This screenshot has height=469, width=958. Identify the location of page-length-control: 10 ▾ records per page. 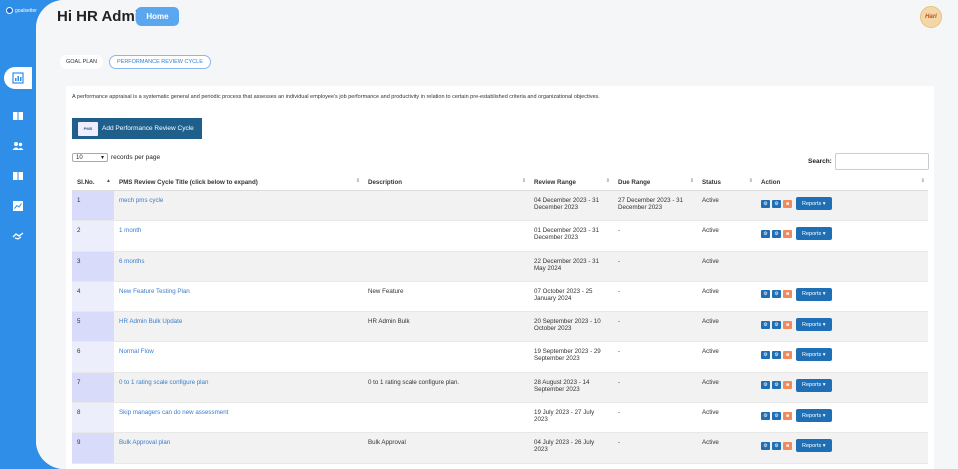
(116, 157).